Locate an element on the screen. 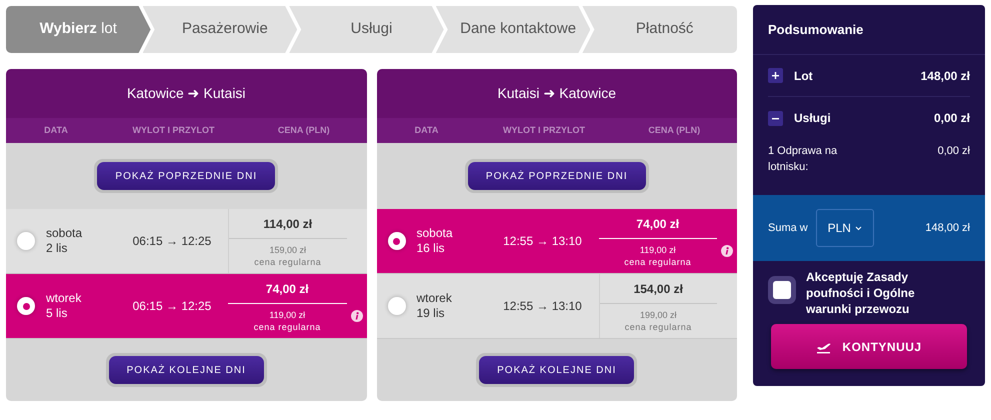  expand-icon is located at coordinates (775, 75).